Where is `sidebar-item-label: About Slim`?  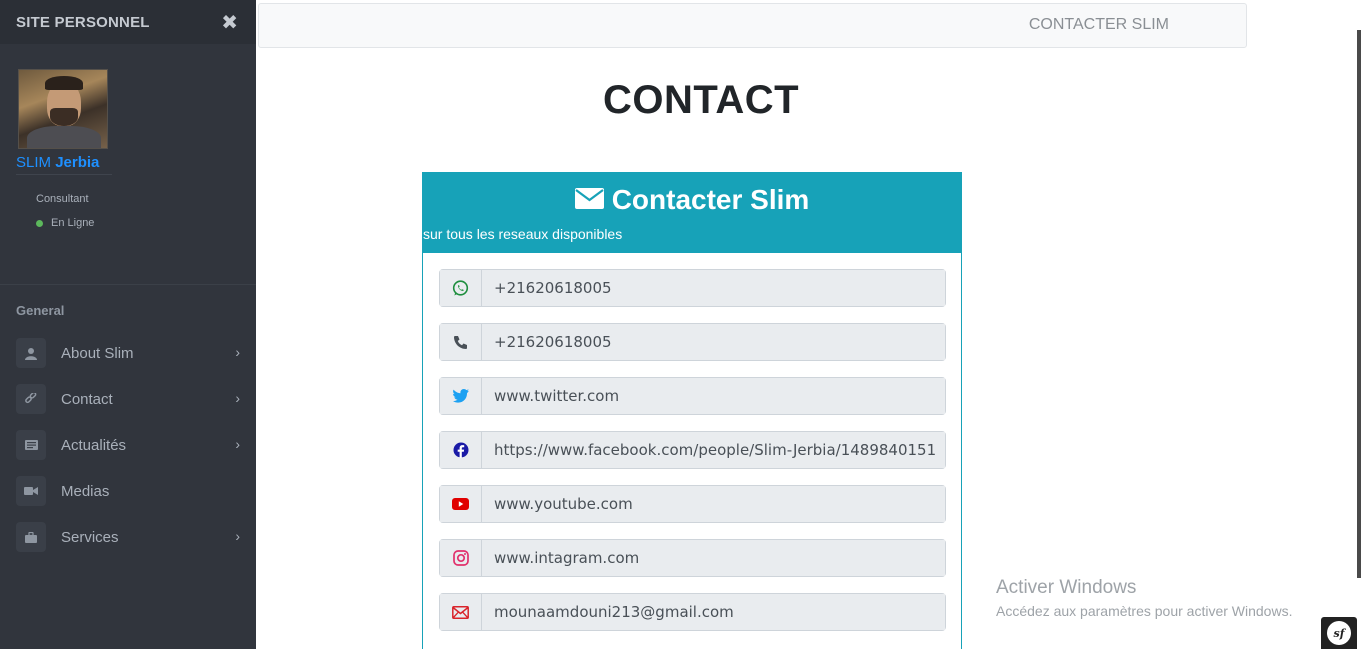
sidebar-item-label: About Slim is located at coordinates (97, 353).